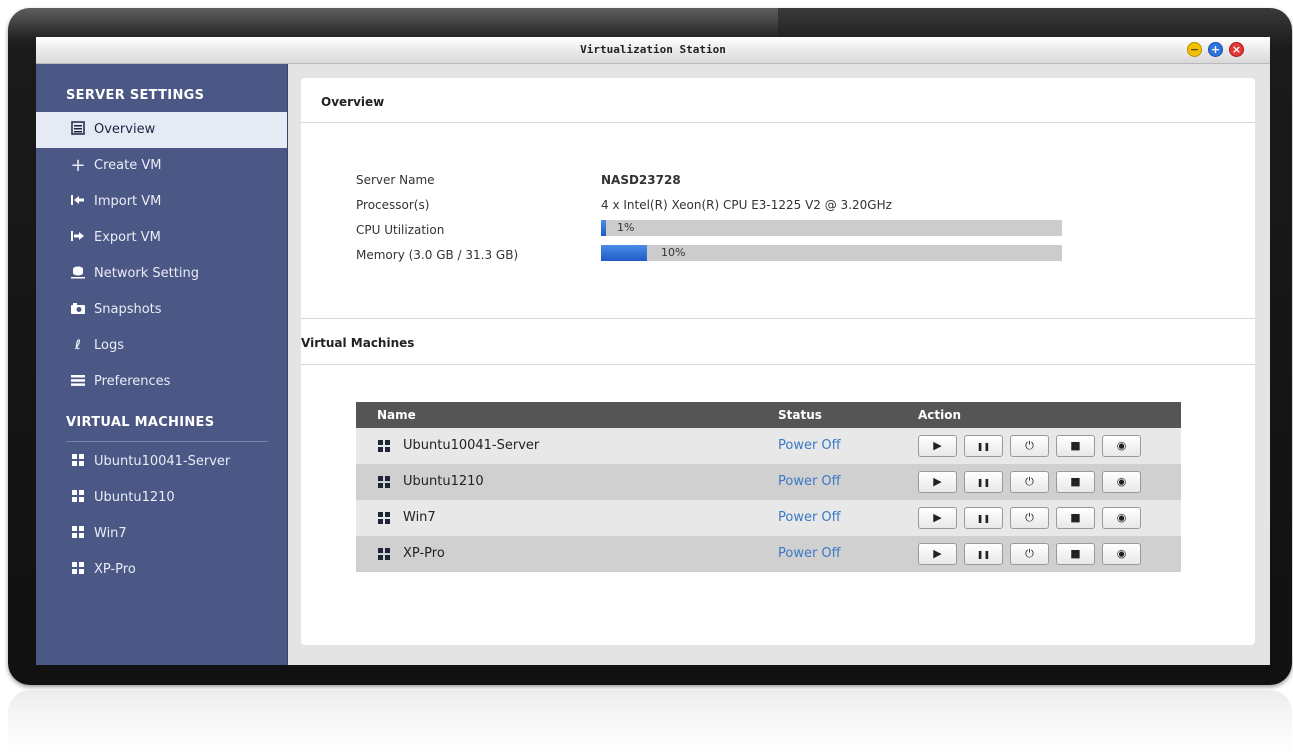 This screenshot has width=1293, height=755. I want to click on vm-name: XP-Pro, so click(424, 553).